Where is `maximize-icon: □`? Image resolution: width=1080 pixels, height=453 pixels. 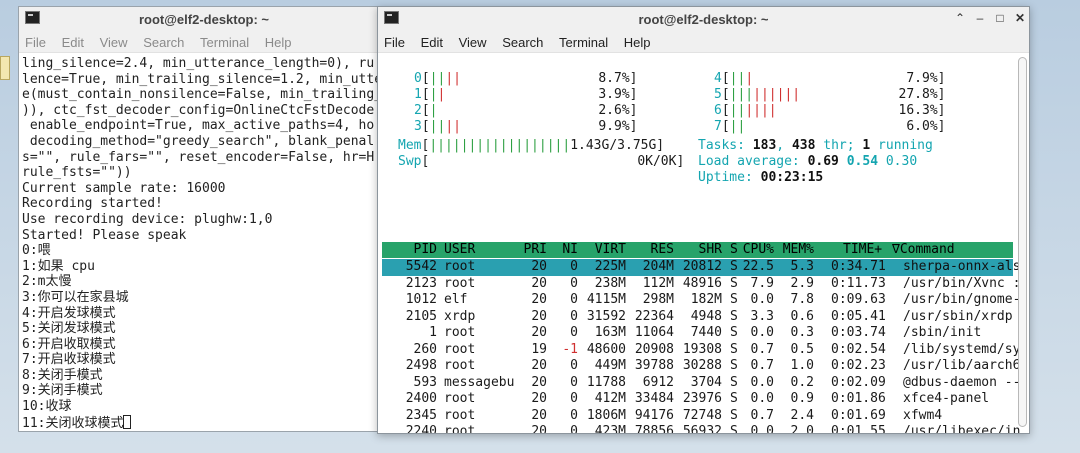
maximize-icon: □ is located at coordinates (1000, 18).